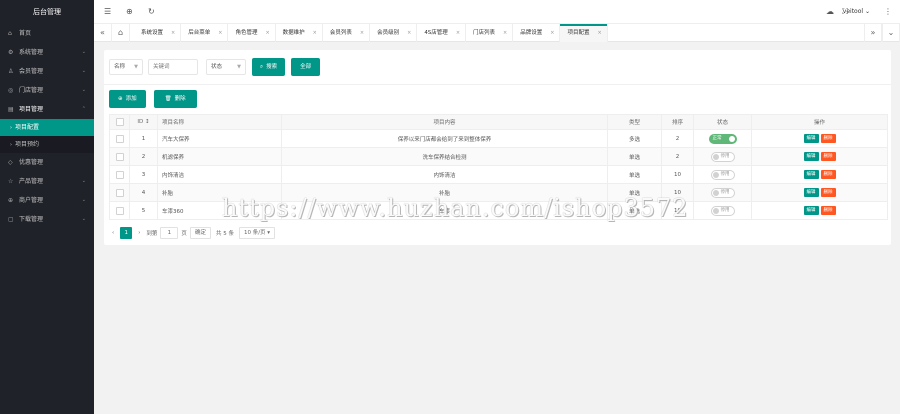  What do you see at coordinates (151, 12) in the screenshot?
I see `refresh-icon: ↻` at bounding box center [151, 12].